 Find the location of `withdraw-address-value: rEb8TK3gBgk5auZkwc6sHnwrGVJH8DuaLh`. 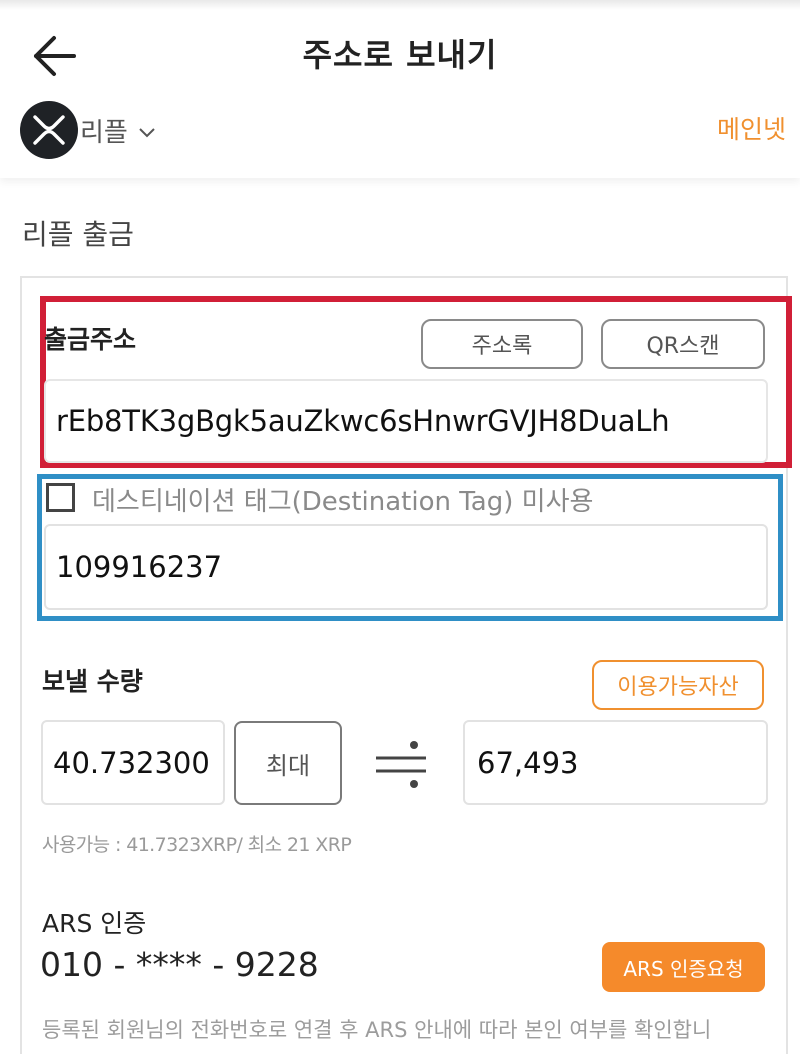

withdraw-address-value: rEb8TK3gBgk5auZkwc6sHnwrGVJH8DuaLh is located at coordinates (363, 421).